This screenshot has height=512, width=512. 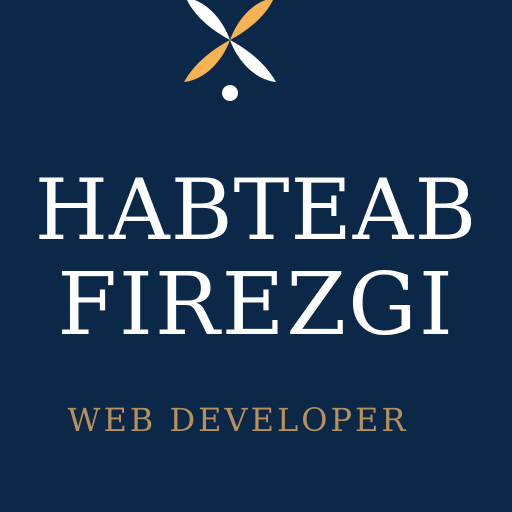 I want to click on petal-lower-right, so click(x=253, y=61).